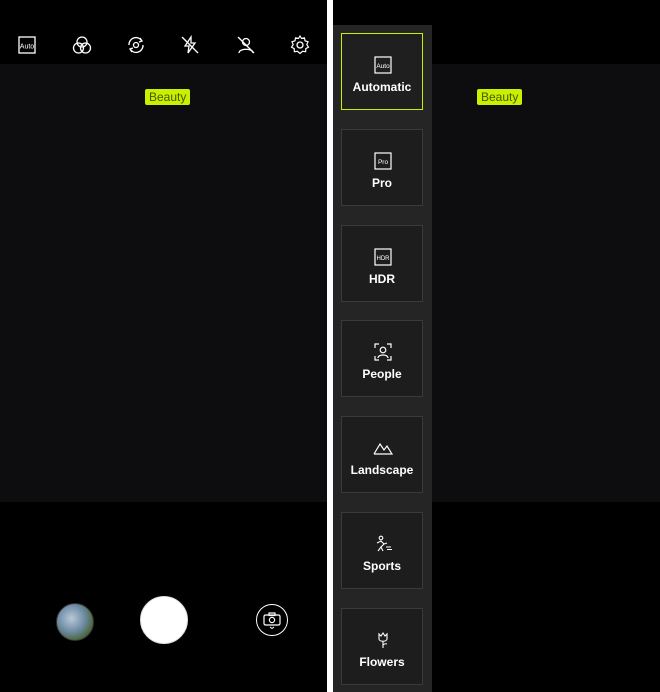  What do you see at coordinates (246, 45) in the screenshot?
I see `timer-off-icon` at bounding box center [246, 45].